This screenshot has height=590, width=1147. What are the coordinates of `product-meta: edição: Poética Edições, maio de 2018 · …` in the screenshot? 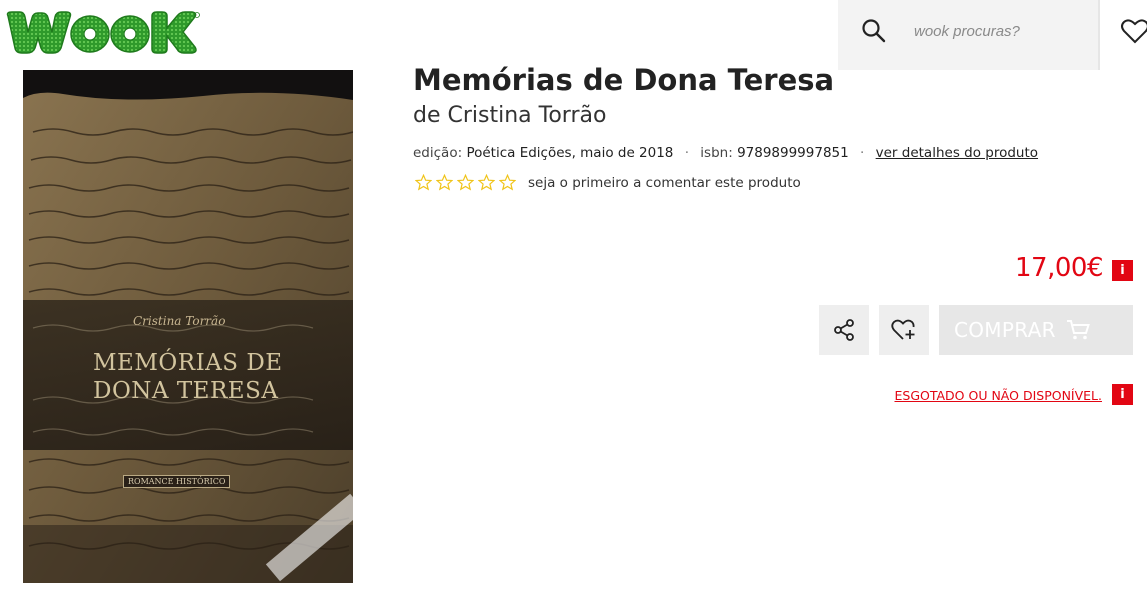 It's located at (725, 153).